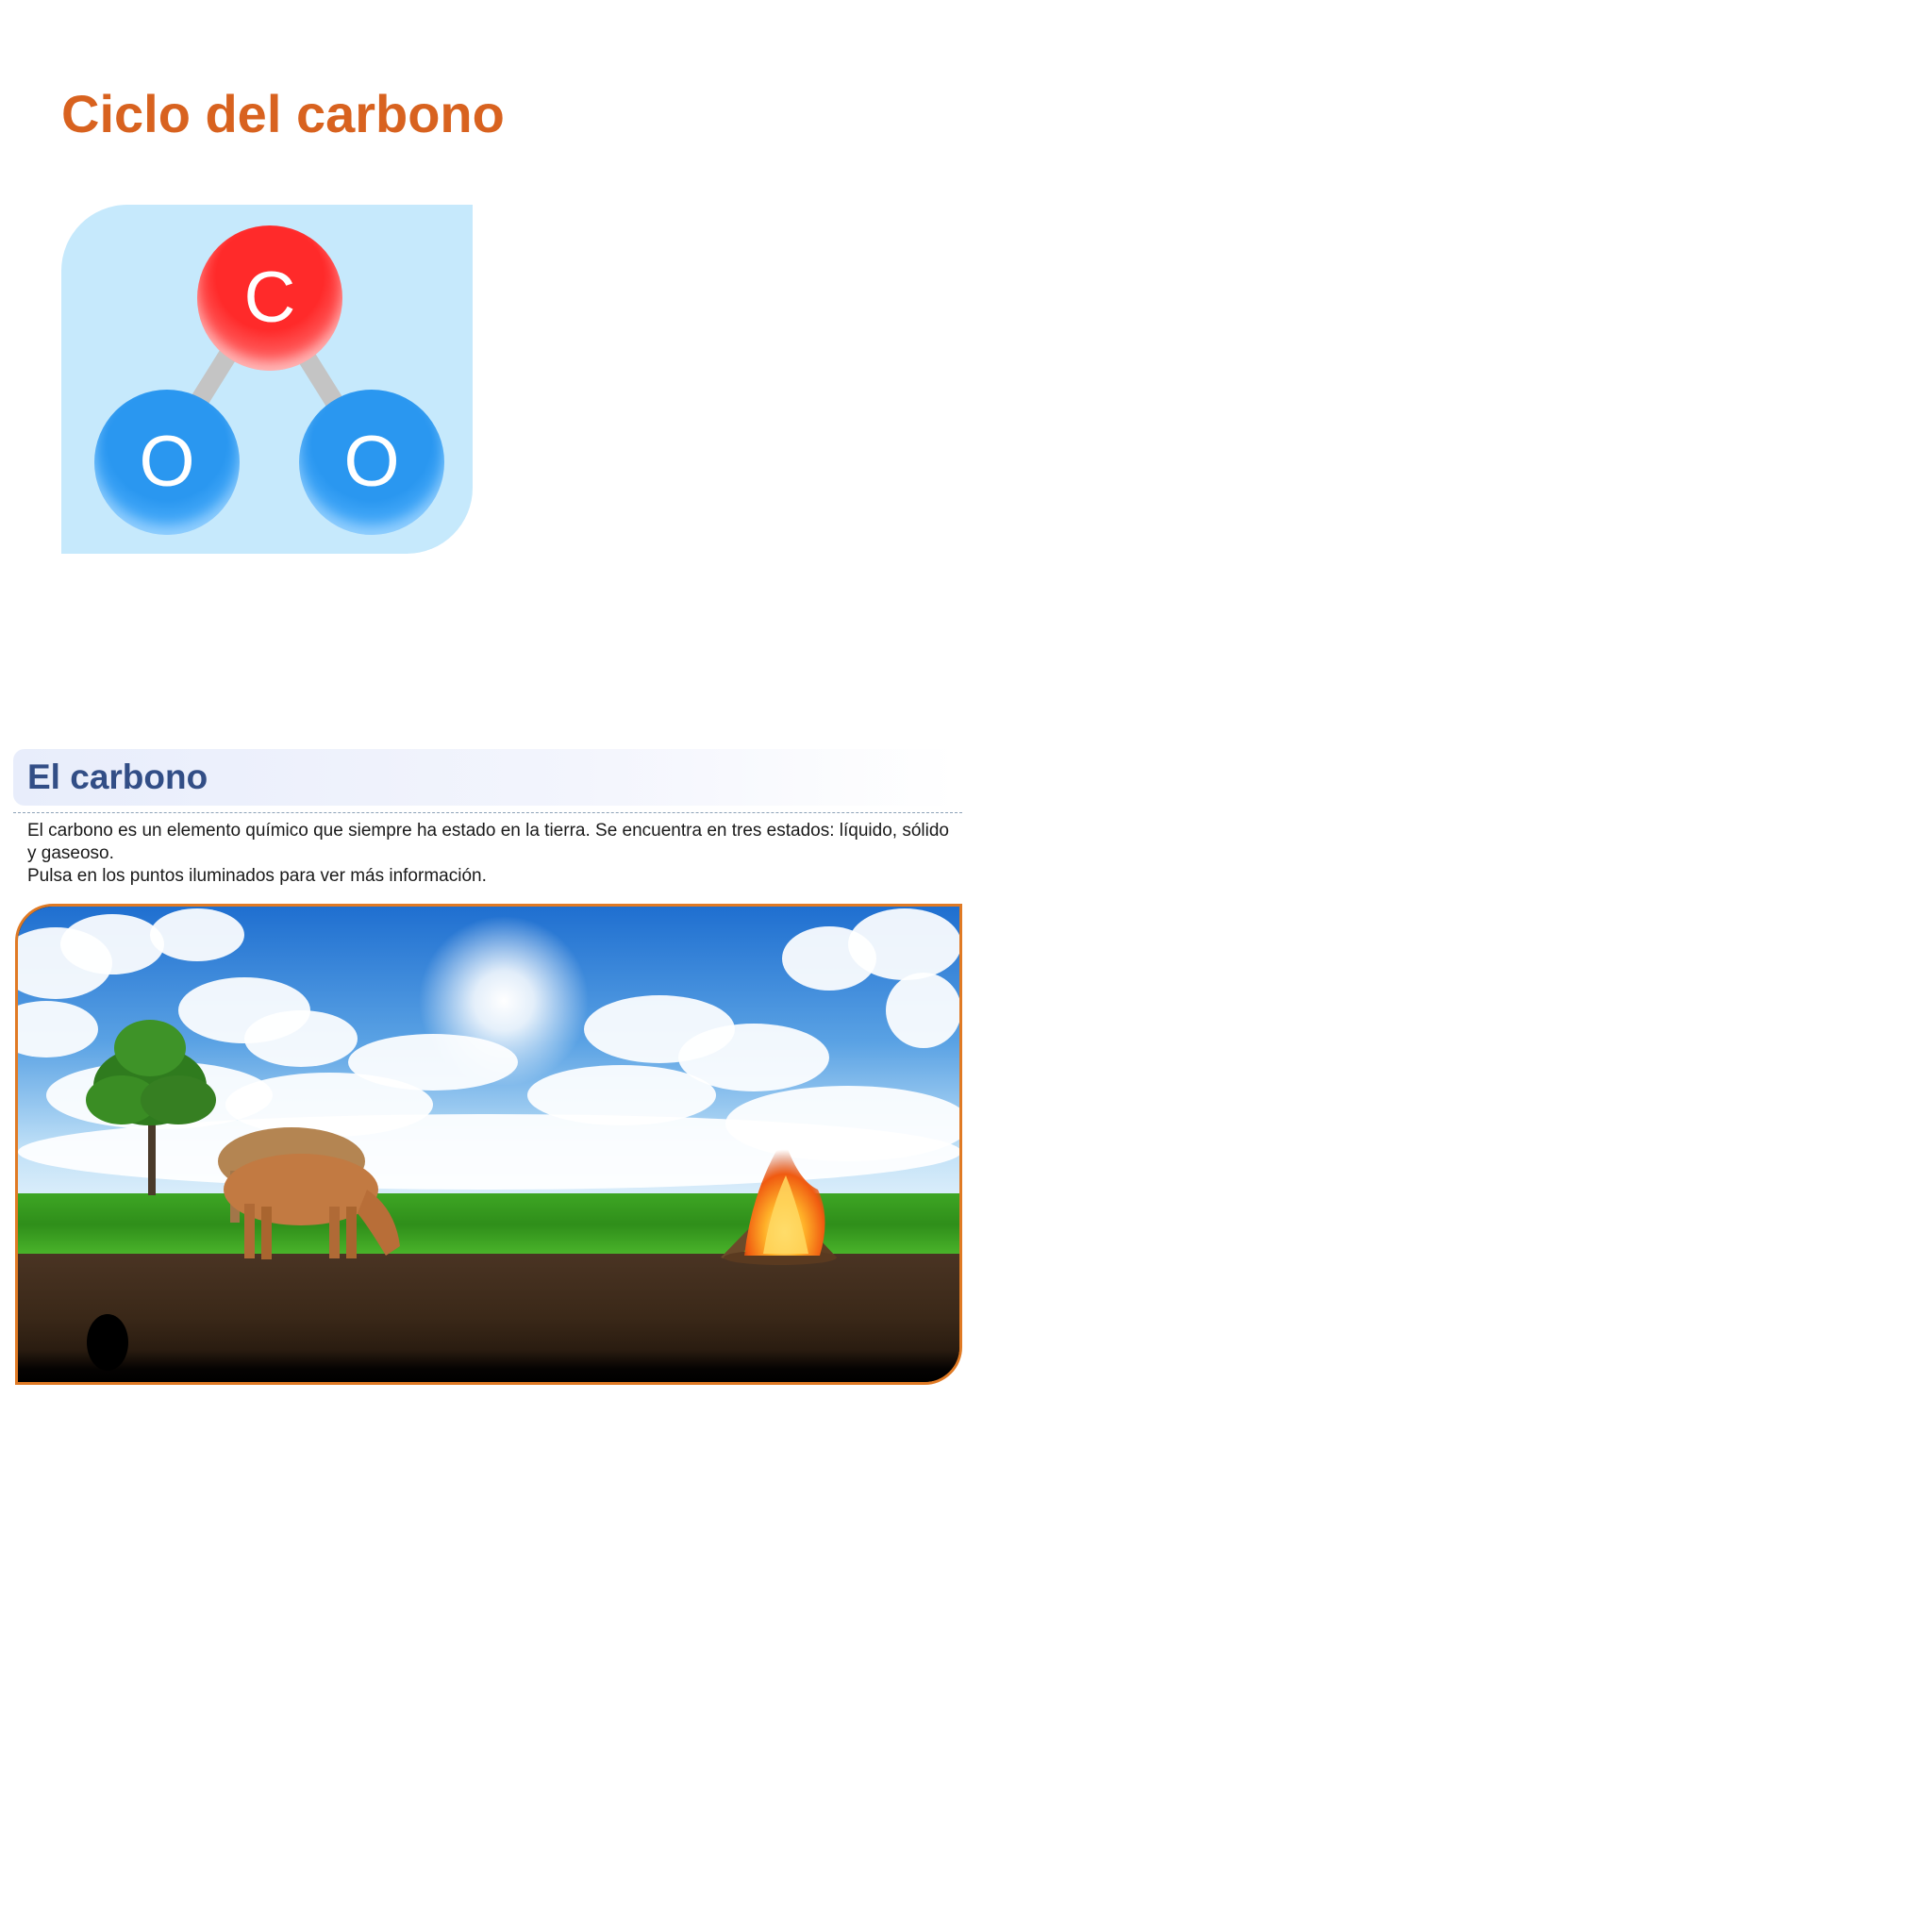 The height and width of the screenshot is (1932, 1932). What do you see at coordinates (488, 812) in the screenshot?
I see `section-divider` at bounding box center [488, 812].